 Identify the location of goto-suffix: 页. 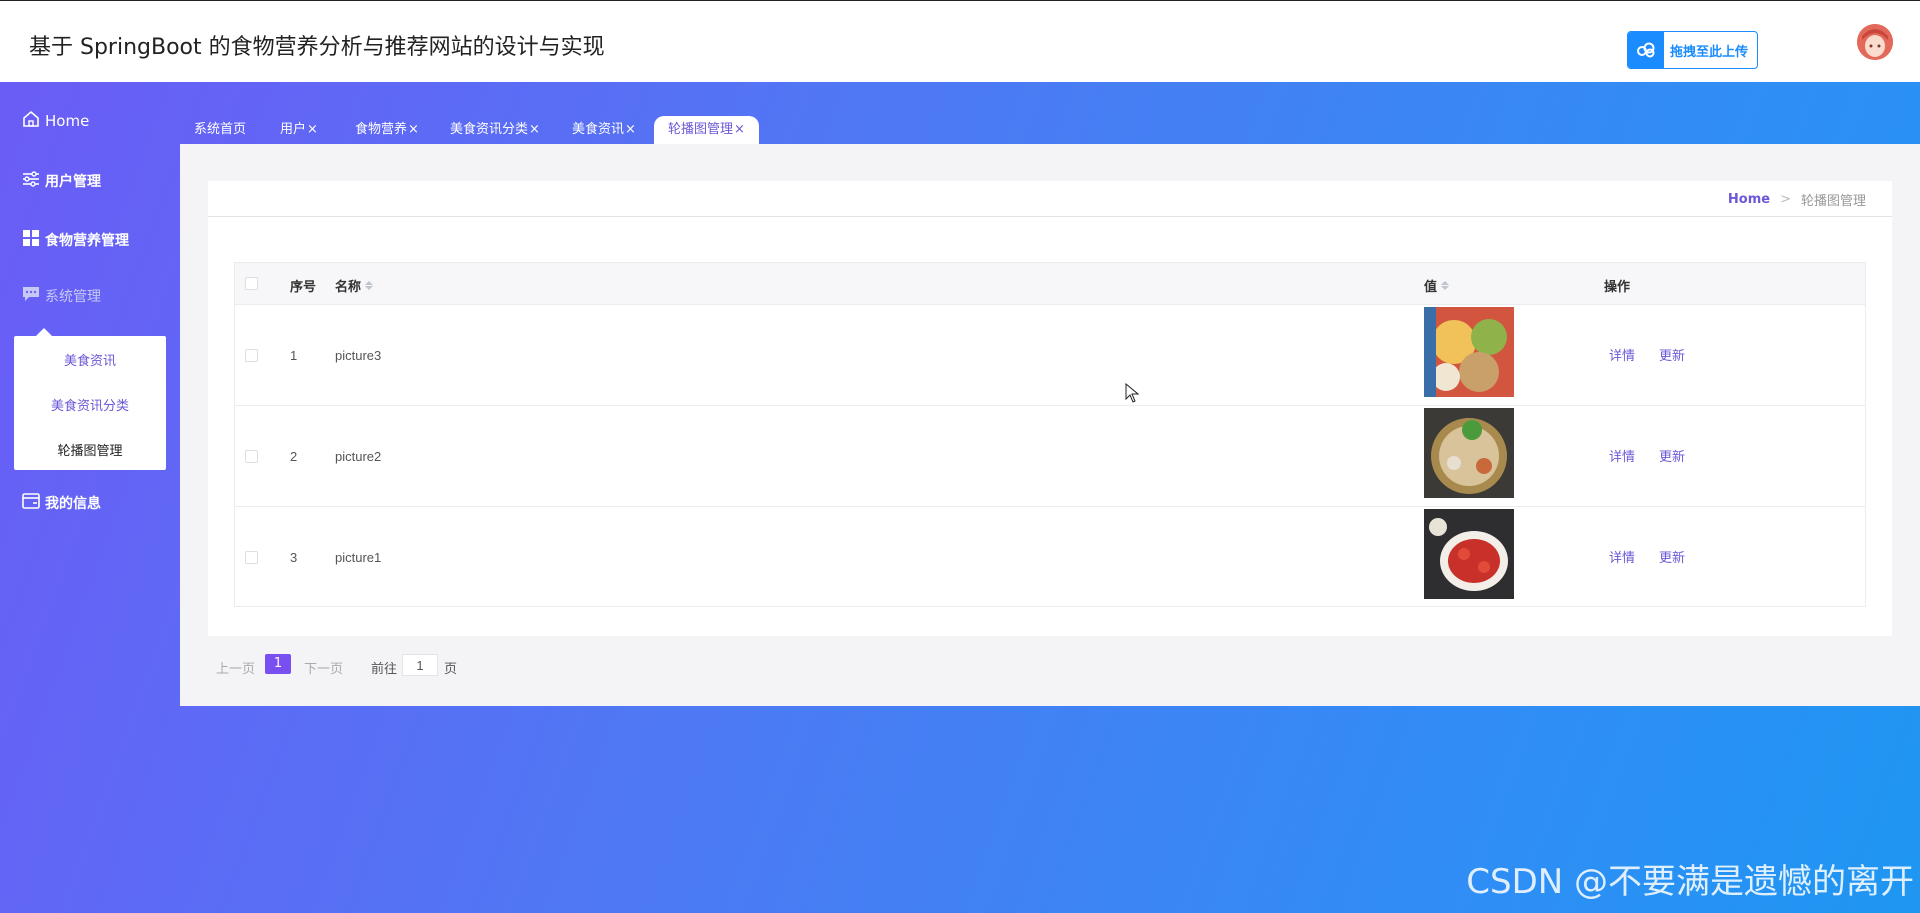
(451, 669).